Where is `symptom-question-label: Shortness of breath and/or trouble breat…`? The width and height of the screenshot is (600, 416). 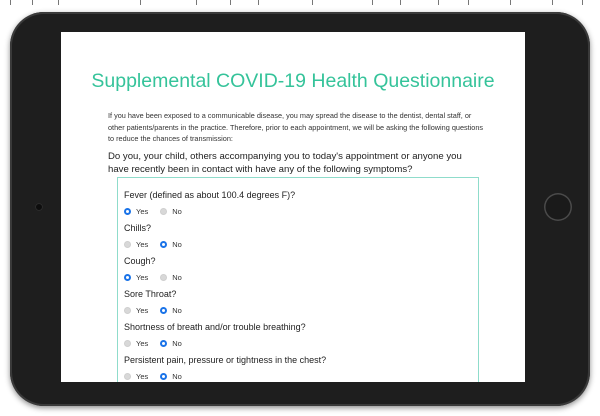
symptom-question-label: Shortness of breath and/or trouble breat… is located at coordinates (215, 327).